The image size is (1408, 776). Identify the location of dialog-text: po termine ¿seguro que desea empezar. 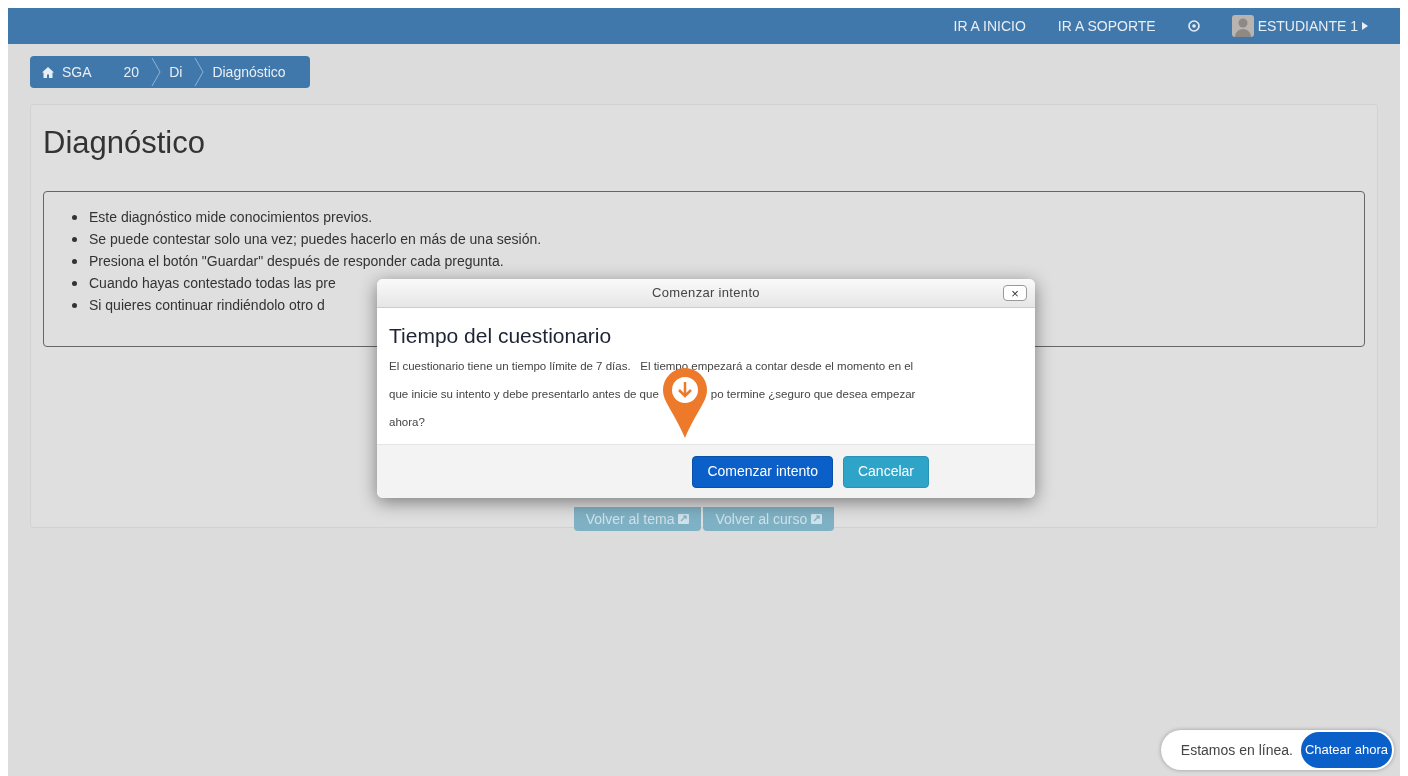
(813, 394).